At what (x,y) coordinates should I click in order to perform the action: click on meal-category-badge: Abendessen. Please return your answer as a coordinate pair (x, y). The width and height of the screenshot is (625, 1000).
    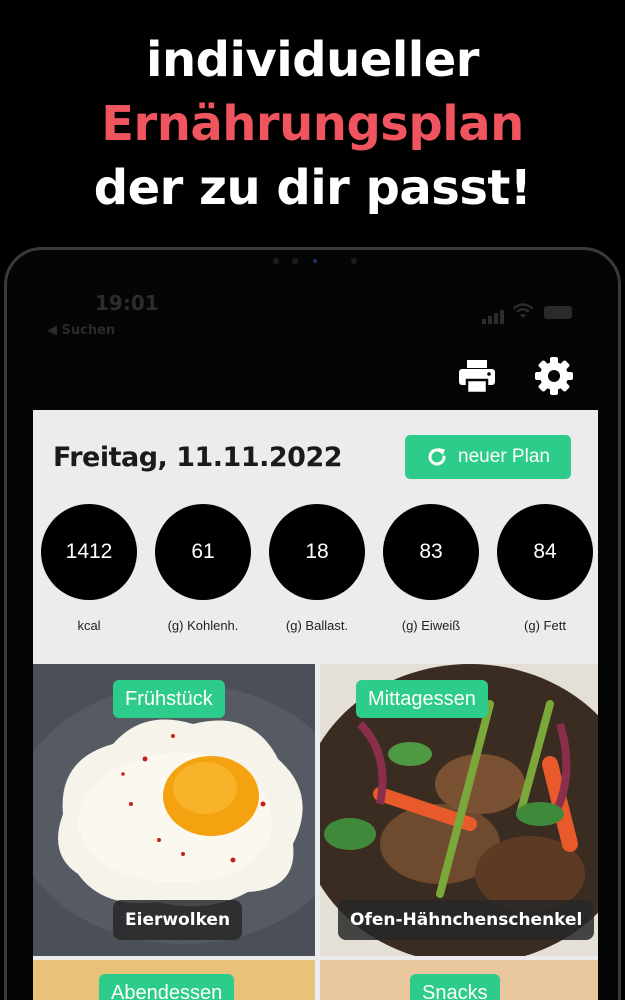
    Looking at the image, I should click on (167, 987).